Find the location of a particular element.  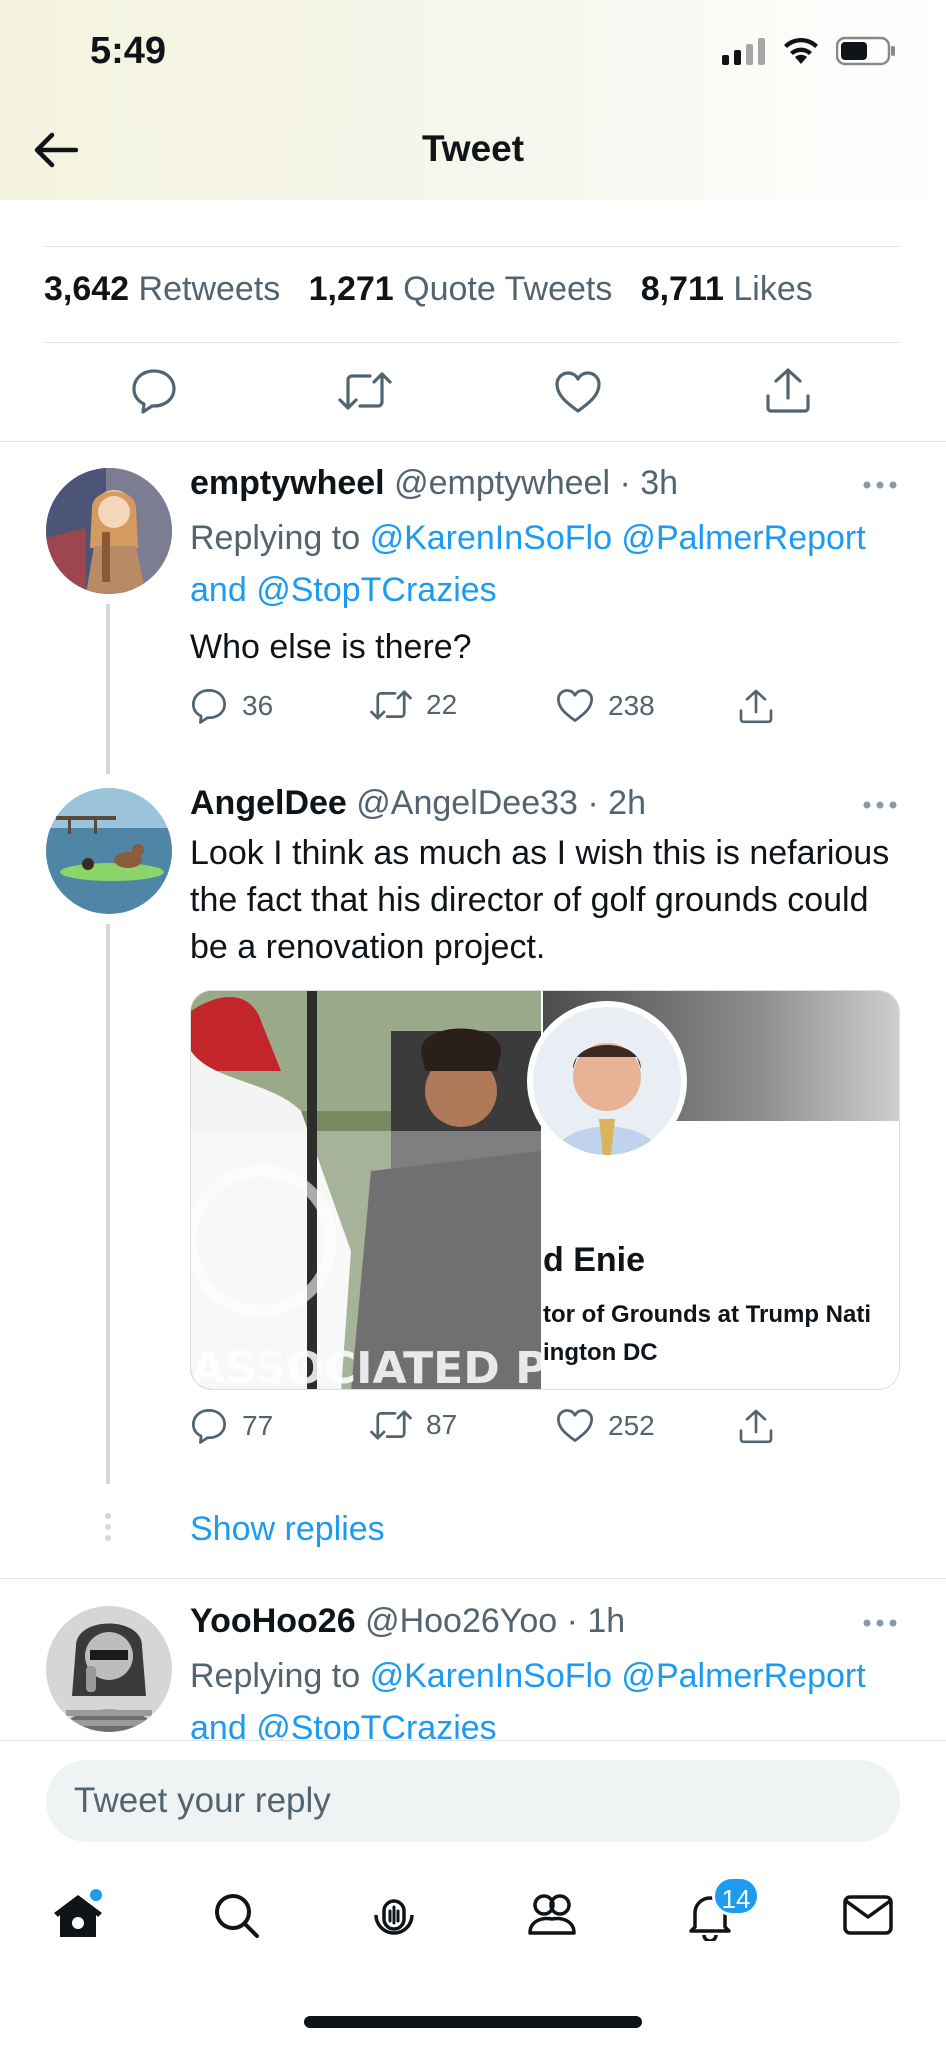

spaces-icon is located at coordinates (394, 1917).